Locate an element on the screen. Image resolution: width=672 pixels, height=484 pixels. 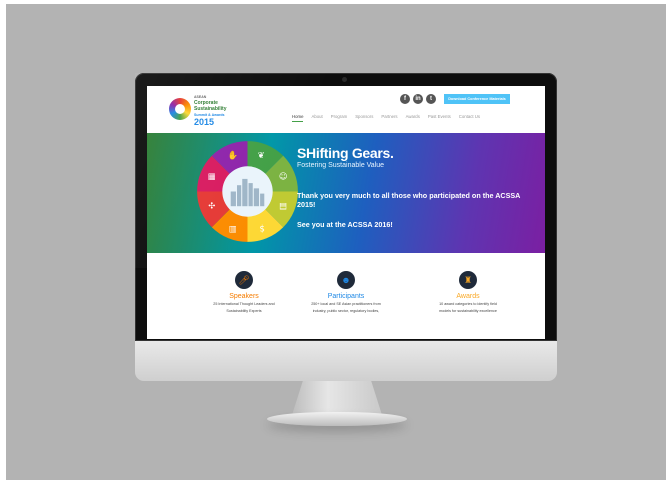
trophy-icon: ♜ is located at coordinates (468, 280).